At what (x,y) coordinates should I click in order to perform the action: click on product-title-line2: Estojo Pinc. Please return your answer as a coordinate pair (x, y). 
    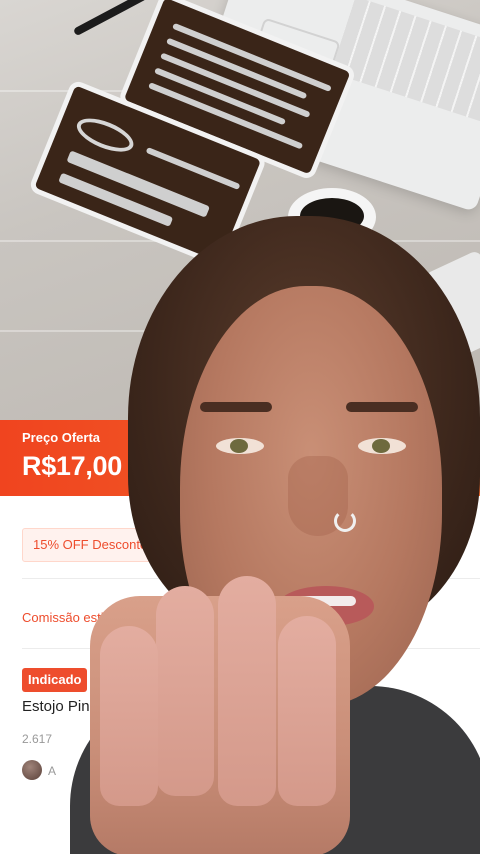
    Looking at the image, I should click on (59, 706).